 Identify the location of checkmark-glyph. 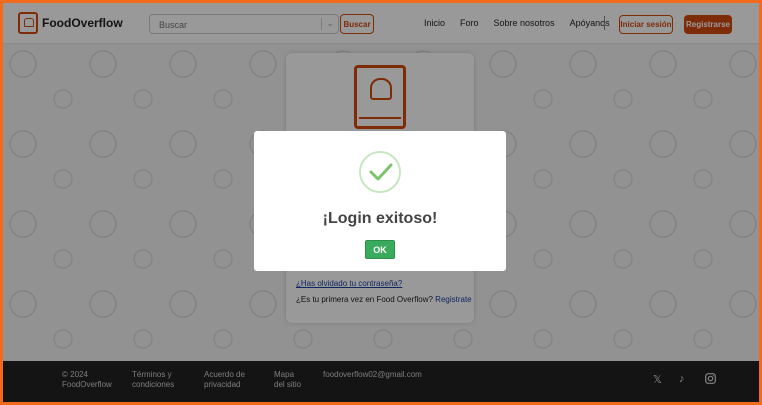
(381, 172).